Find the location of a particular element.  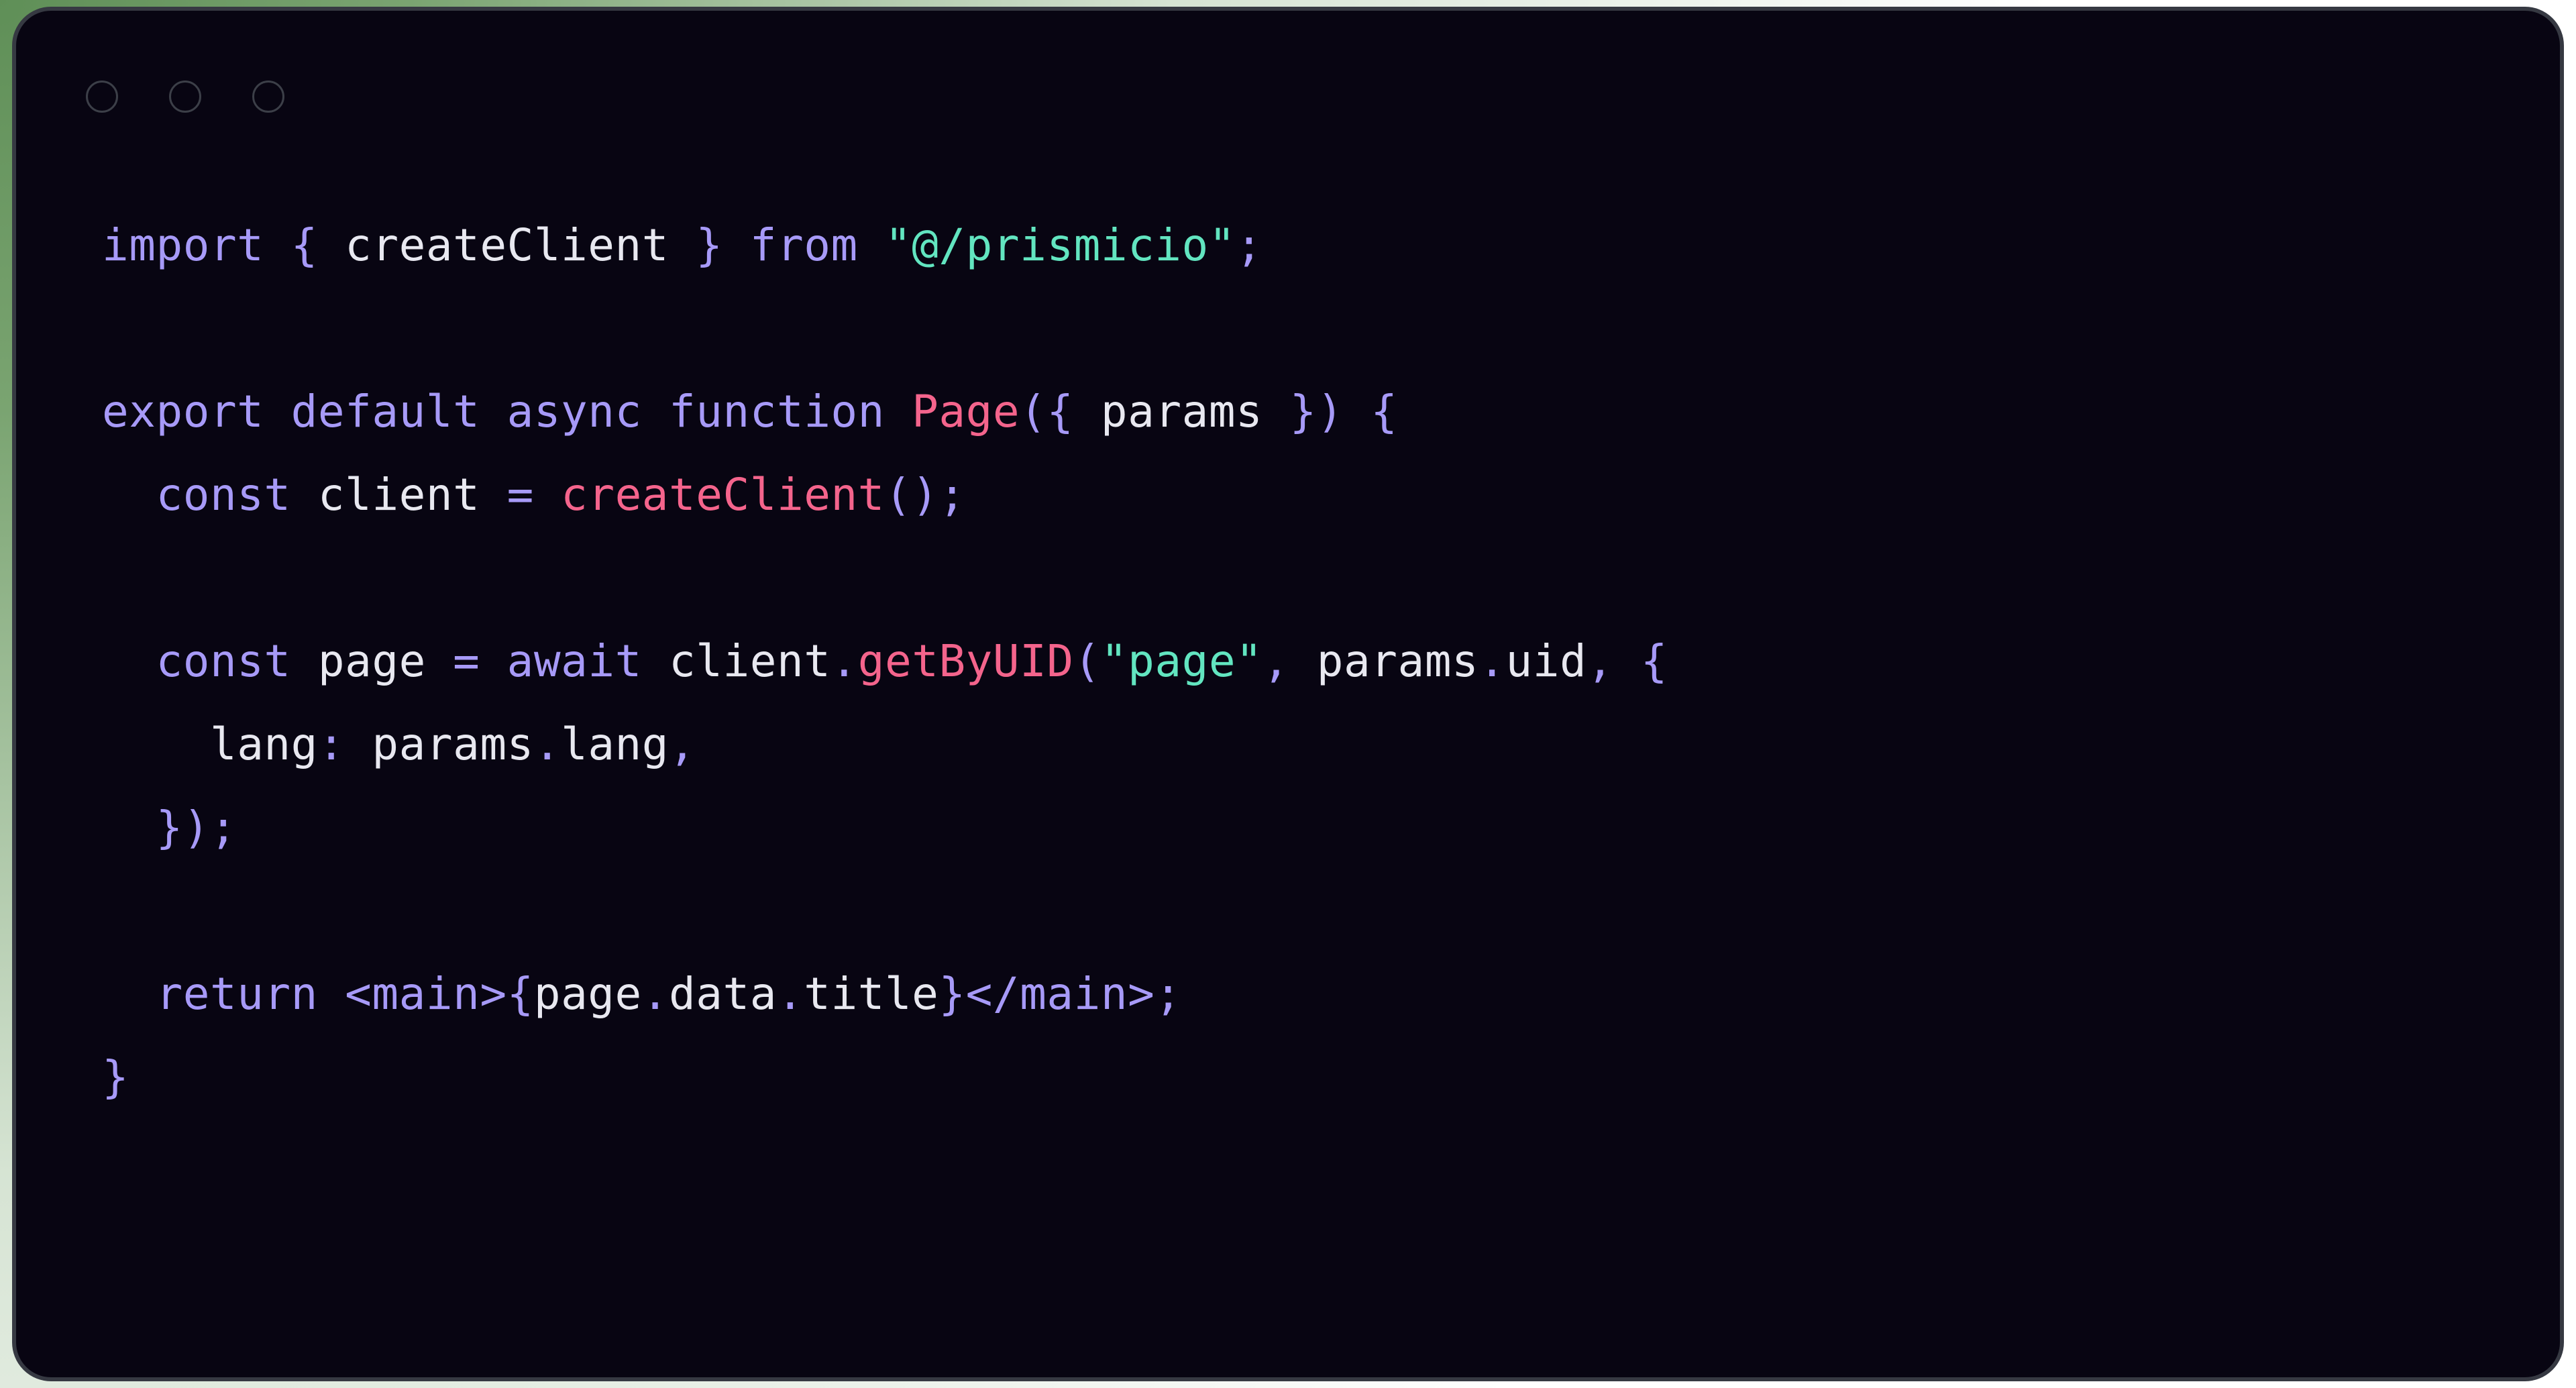

code-token: return is located at coordinates (237, 994).